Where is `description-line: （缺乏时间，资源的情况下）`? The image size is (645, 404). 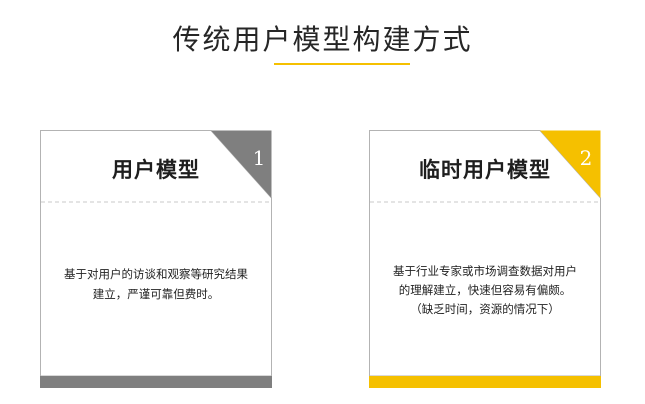
description-line: （缺乏时间，资源的情况下） is located at coordinates (485, 309).